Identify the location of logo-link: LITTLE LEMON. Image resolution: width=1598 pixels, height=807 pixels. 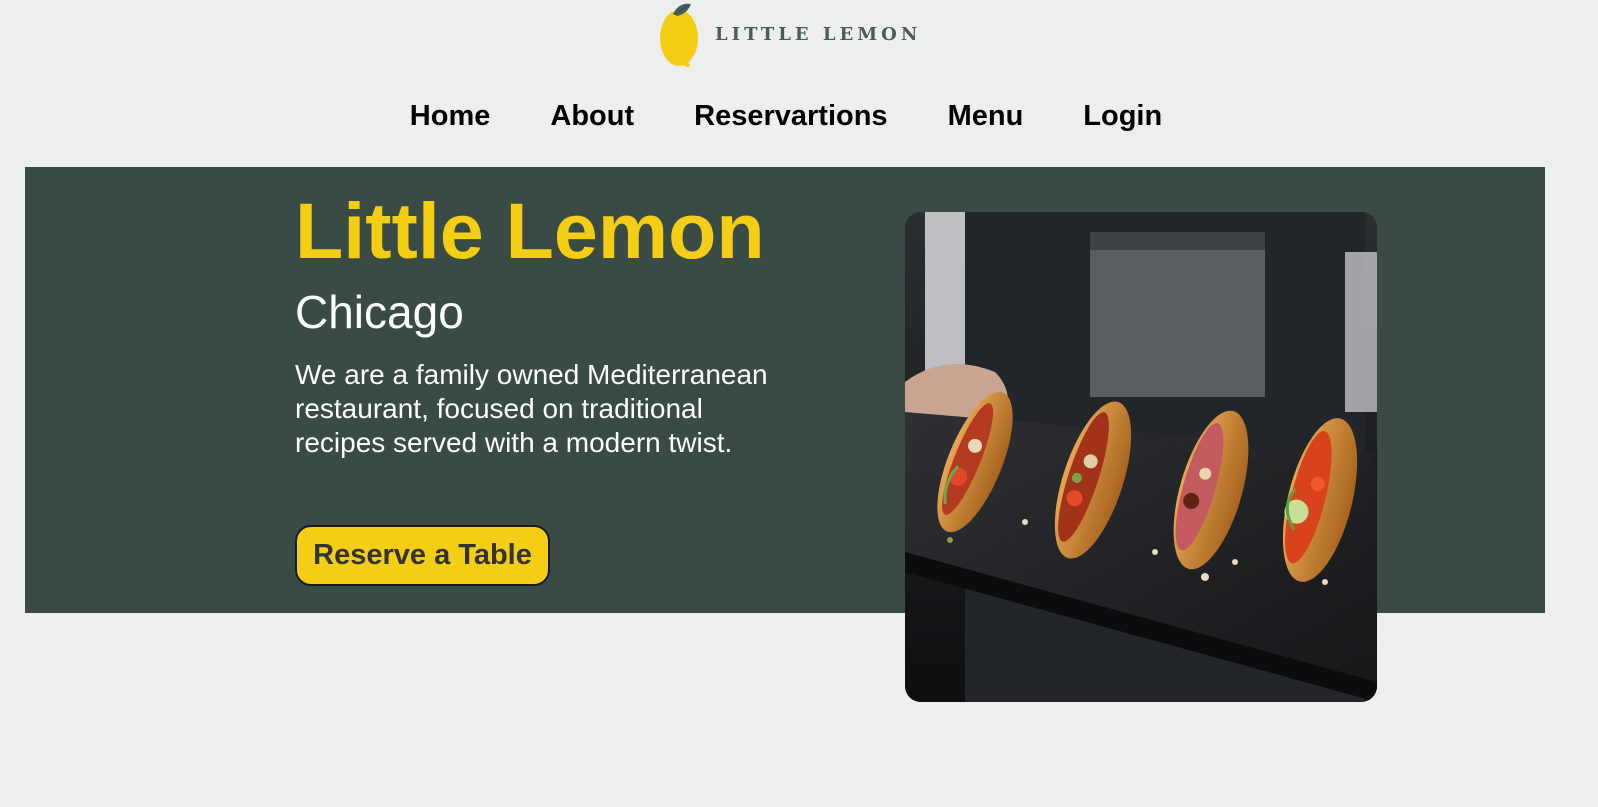
(790, 35).